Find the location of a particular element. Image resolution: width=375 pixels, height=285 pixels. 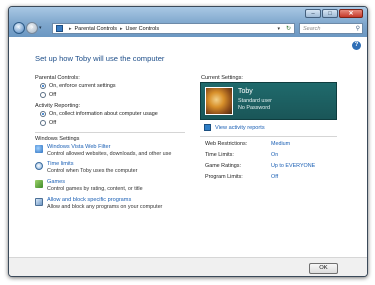

search-icon: ⚲ is located at coordinates (358, 28).